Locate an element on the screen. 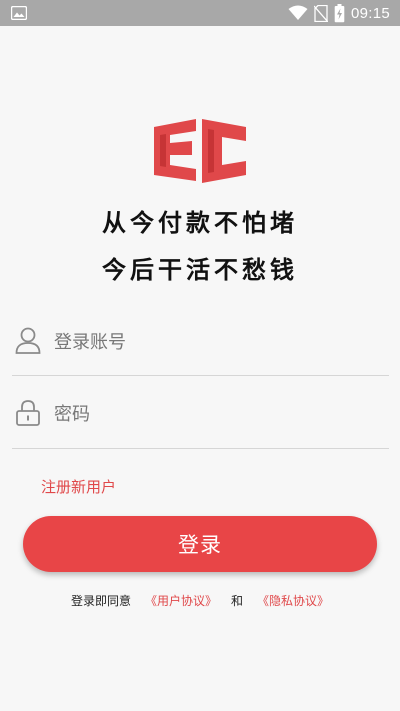 This screenshot has width=400, height=711. status-time: 09:15 is located at coordinates (370, 13).